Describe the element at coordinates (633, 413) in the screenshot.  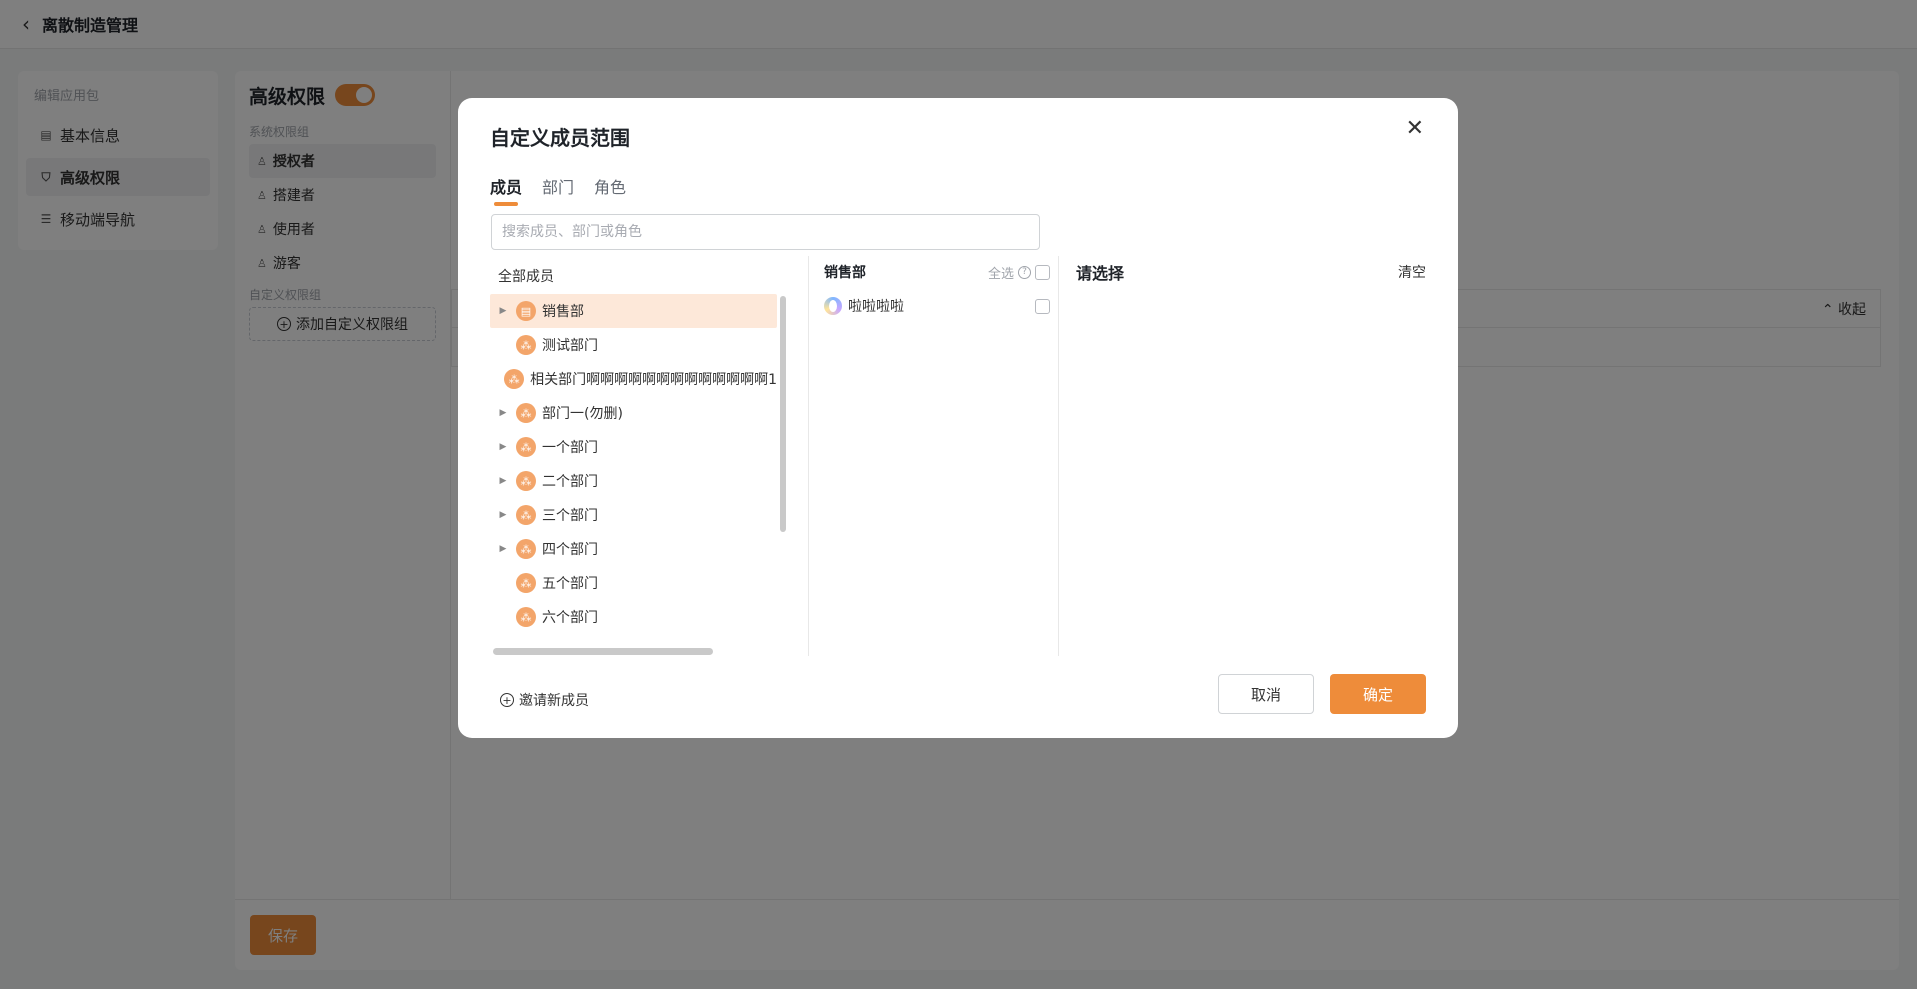
I see `tree-item: ▶ ⁂ 部门一(勿删)` at that location.